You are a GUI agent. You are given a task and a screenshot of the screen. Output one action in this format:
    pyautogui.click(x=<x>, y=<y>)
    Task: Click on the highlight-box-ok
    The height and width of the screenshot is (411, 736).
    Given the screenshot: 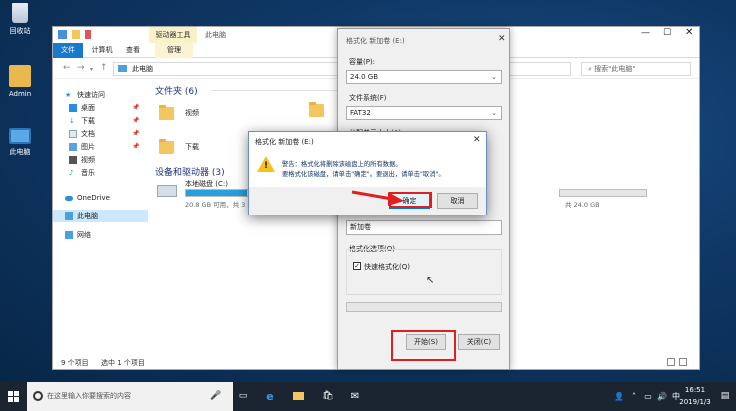 What is the action you would take?
    pyautogui.click(x=410, y=200)
    